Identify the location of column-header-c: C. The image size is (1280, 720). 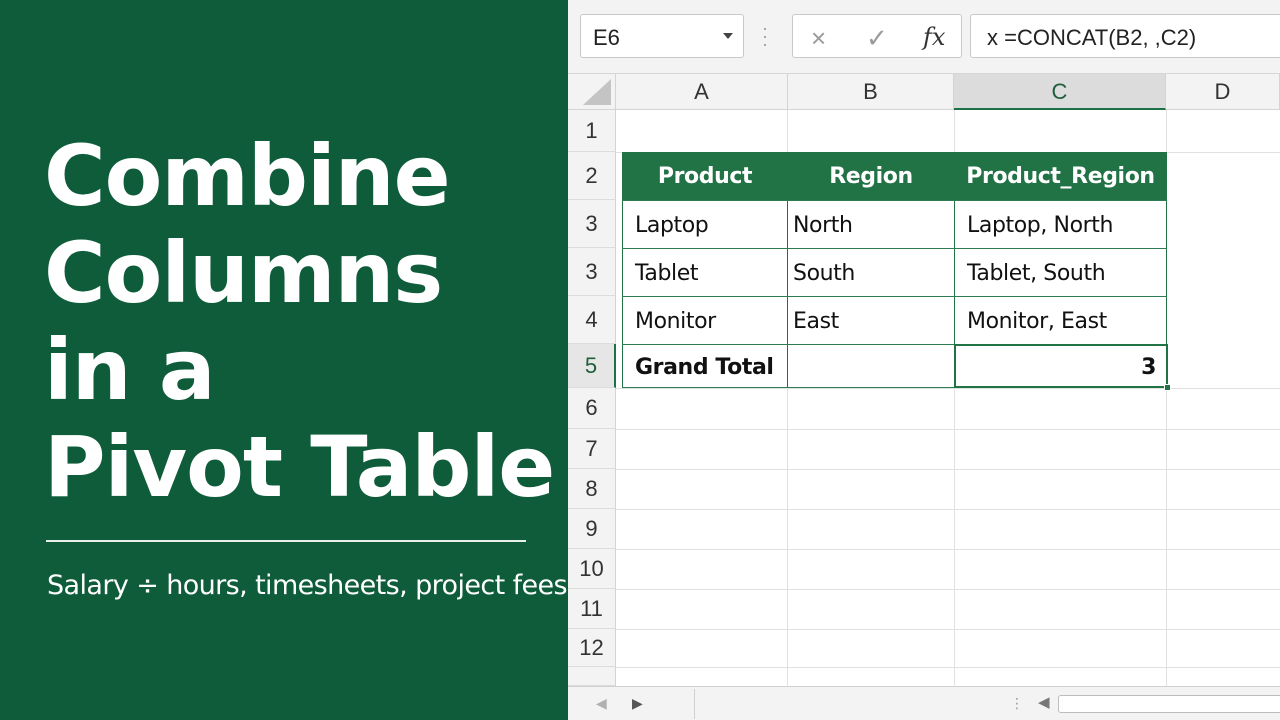
(1060, 92).